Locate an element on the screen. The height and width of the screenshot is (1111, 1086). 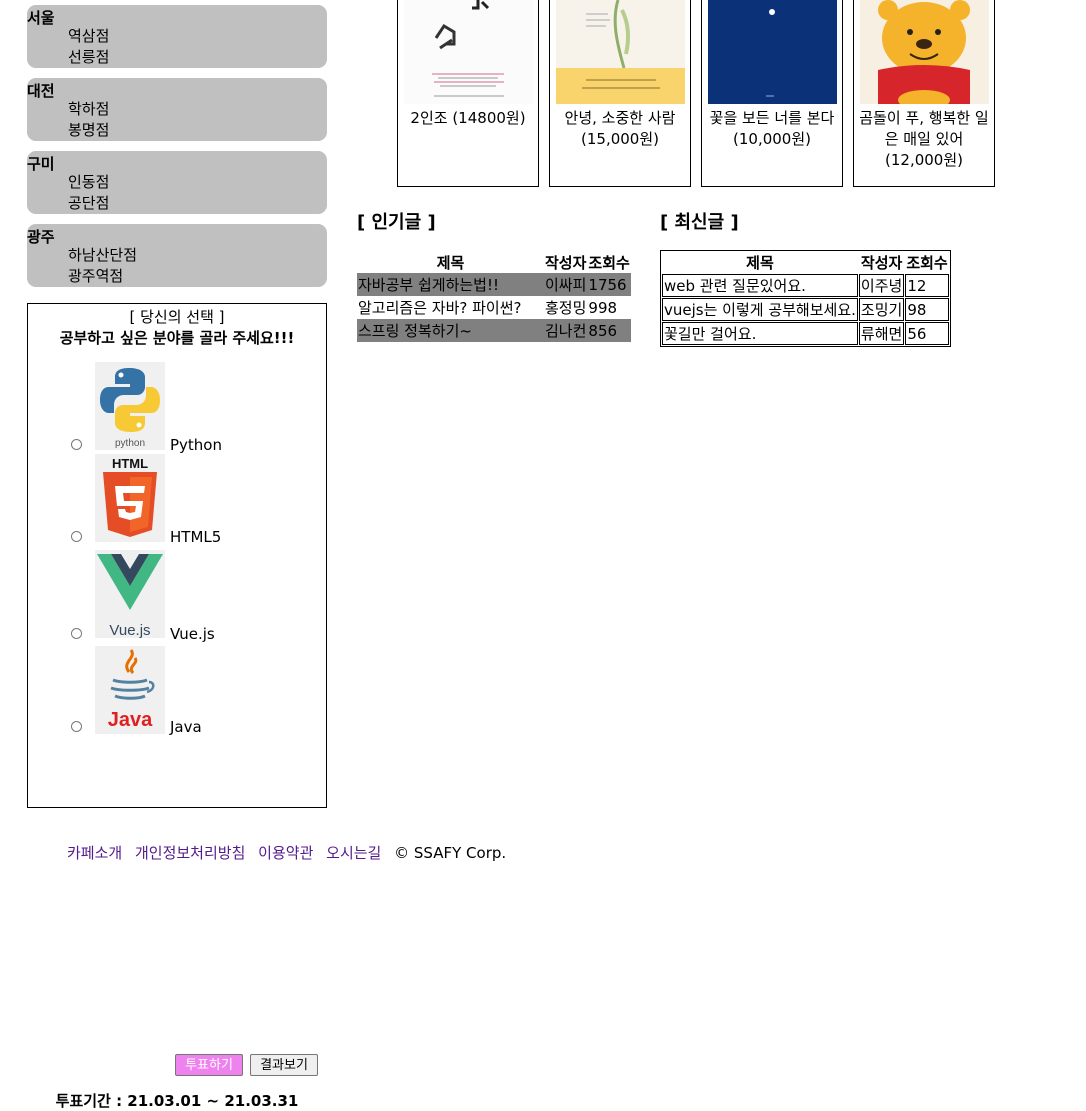
footer-link-about: 카페소개 is located at coordinates (94, 853).